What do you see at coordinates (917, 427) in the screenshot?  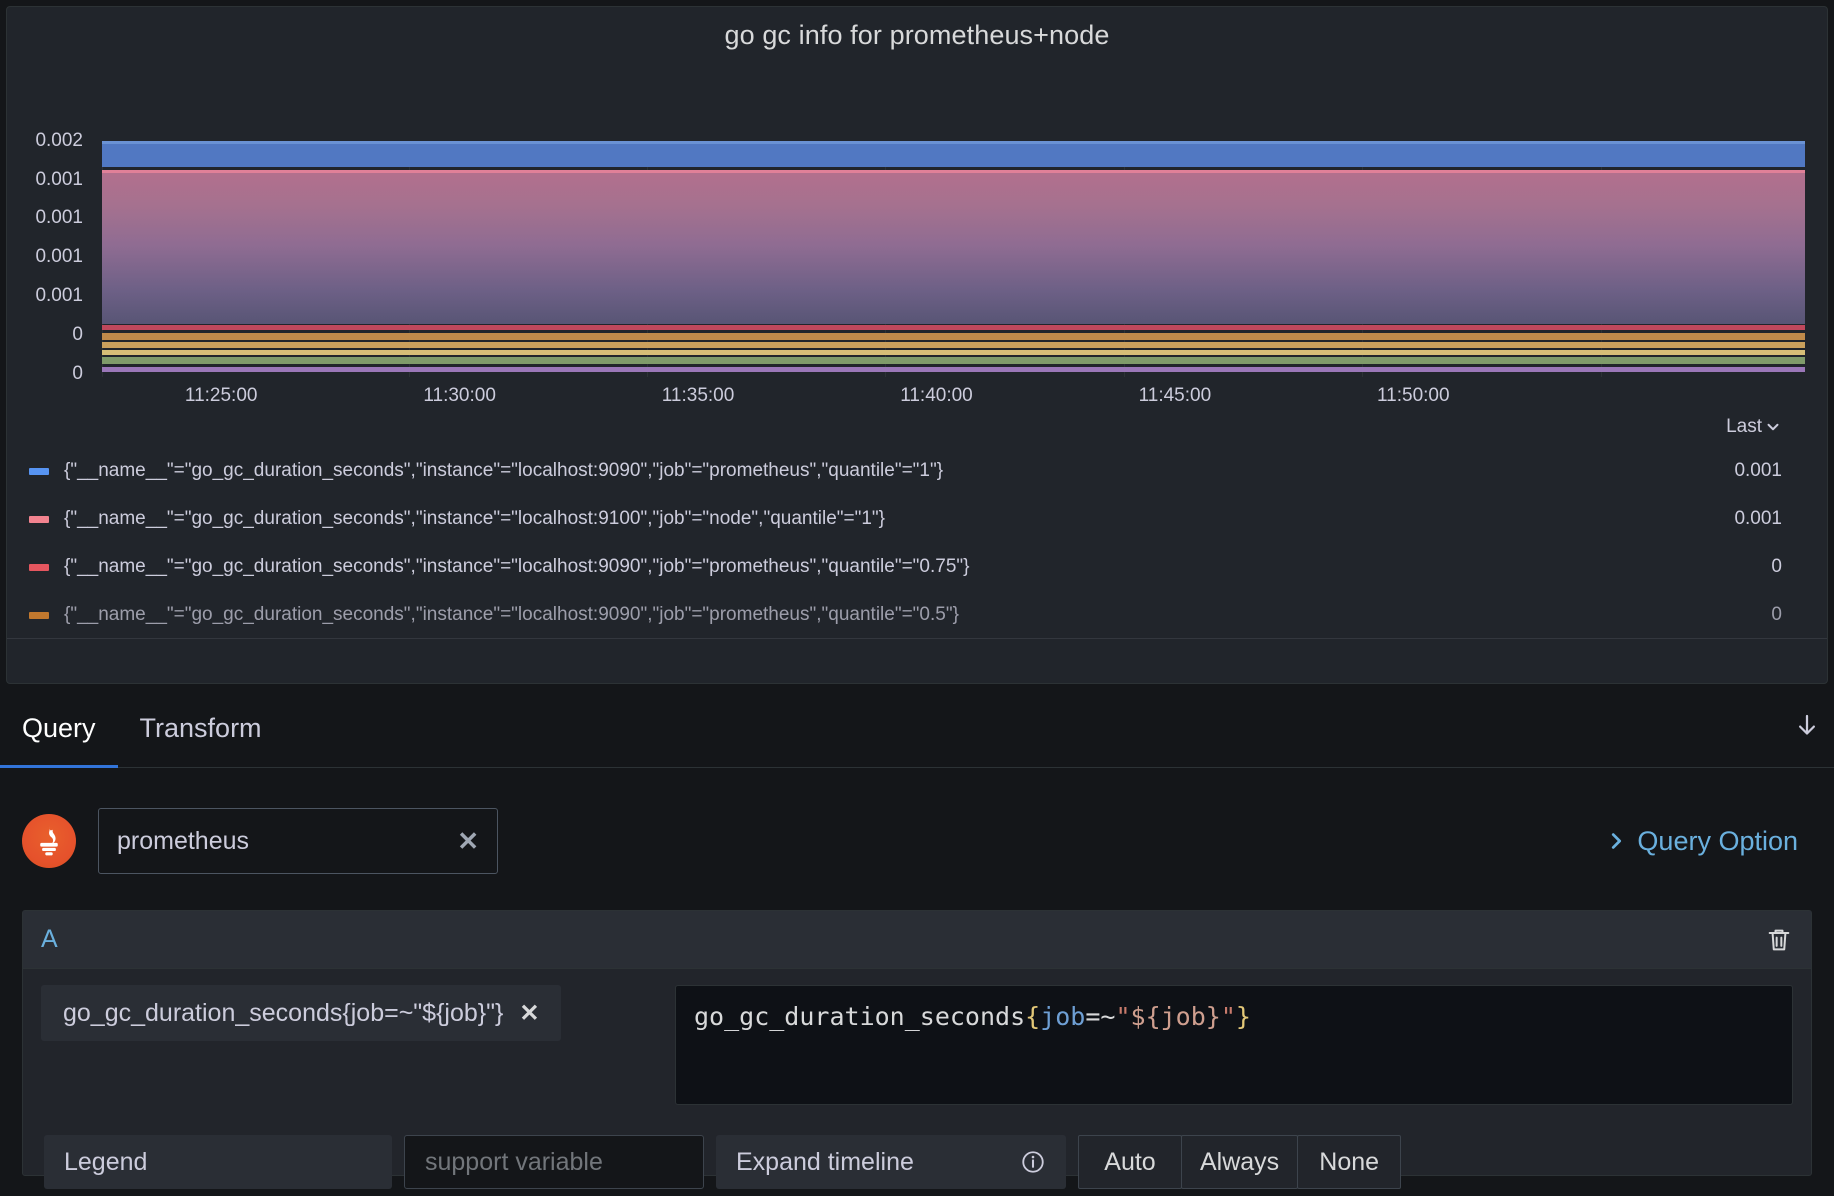 I see `legend-header: Last` at bounding box center [917, 427].